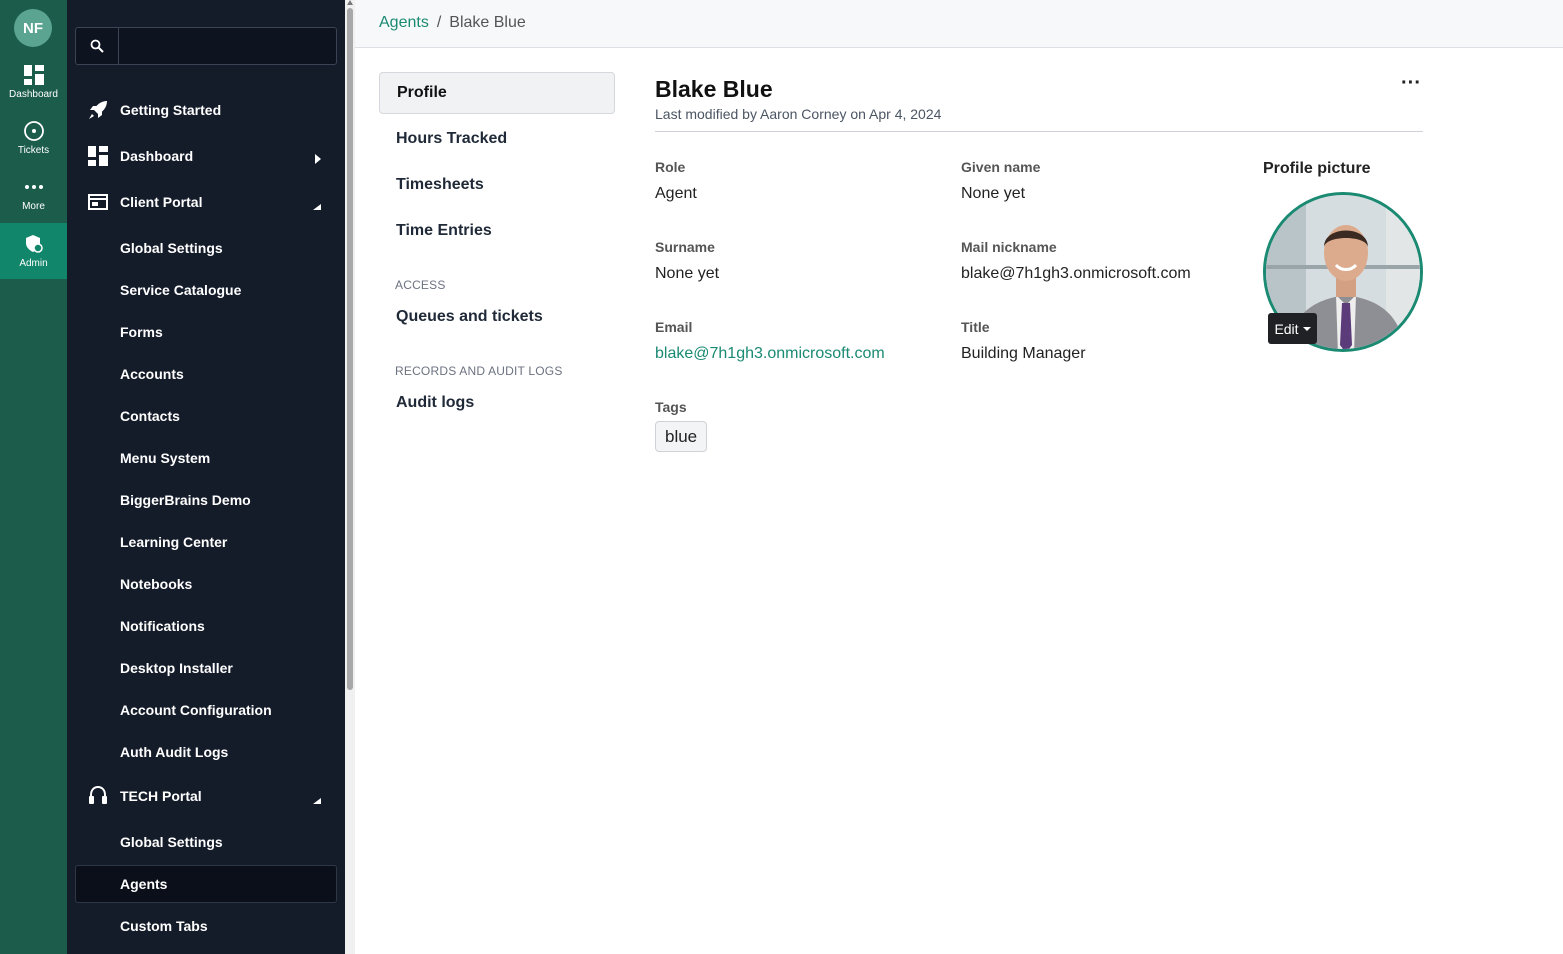  I want to click on nav-item-label: Dashboard, so click(157, 156).